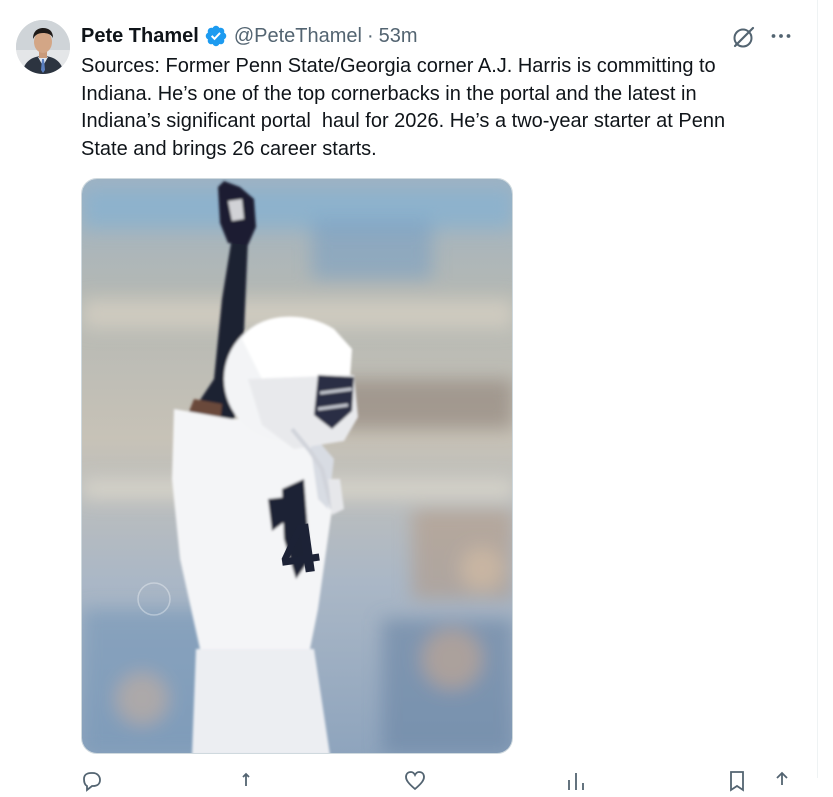  I want to click on verified-badge-icon, so click(216, 36).